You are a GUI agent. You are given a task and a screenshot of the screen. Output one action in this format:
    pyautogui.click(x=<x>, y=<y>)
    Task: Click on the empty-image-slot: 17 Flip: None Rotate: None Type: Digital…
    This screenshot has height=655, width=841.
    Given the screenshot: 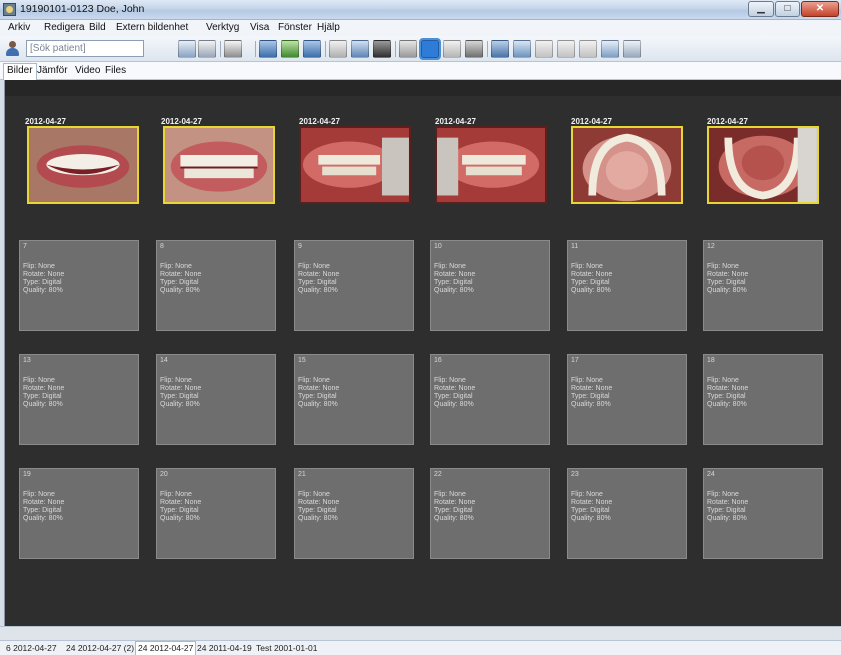 What is the action you would take?
    pyautogui.click(x=627, y=399)
    